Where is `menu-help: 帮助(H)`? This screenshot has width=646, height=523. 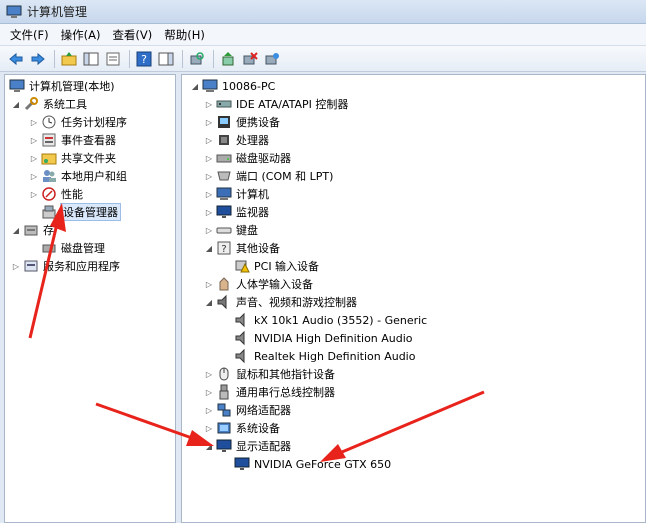 menu-help: 帮助(H) is located at coordinates (184, 35).